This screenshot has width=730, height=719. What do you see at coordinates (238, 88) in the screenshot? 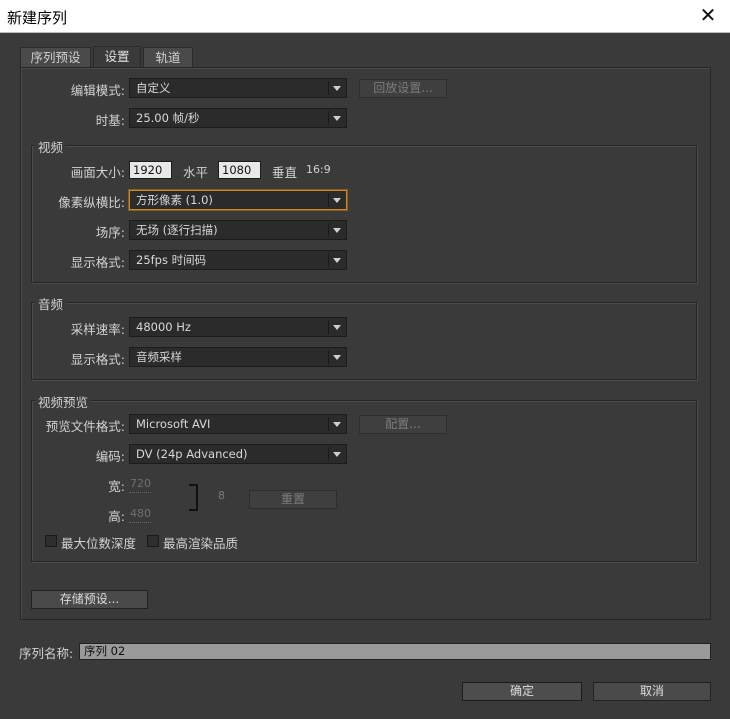
I see `editing-mode-select: 自定义` at bounding box center [238, 88].